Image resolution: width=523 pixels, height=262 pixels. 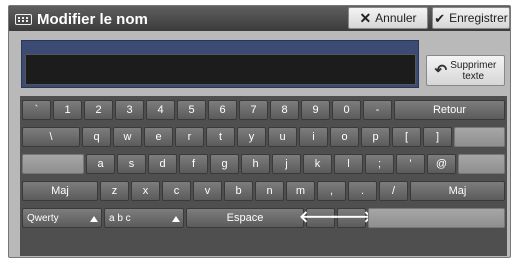 I want to click on key-blank-right, so click(x=479, y=137).